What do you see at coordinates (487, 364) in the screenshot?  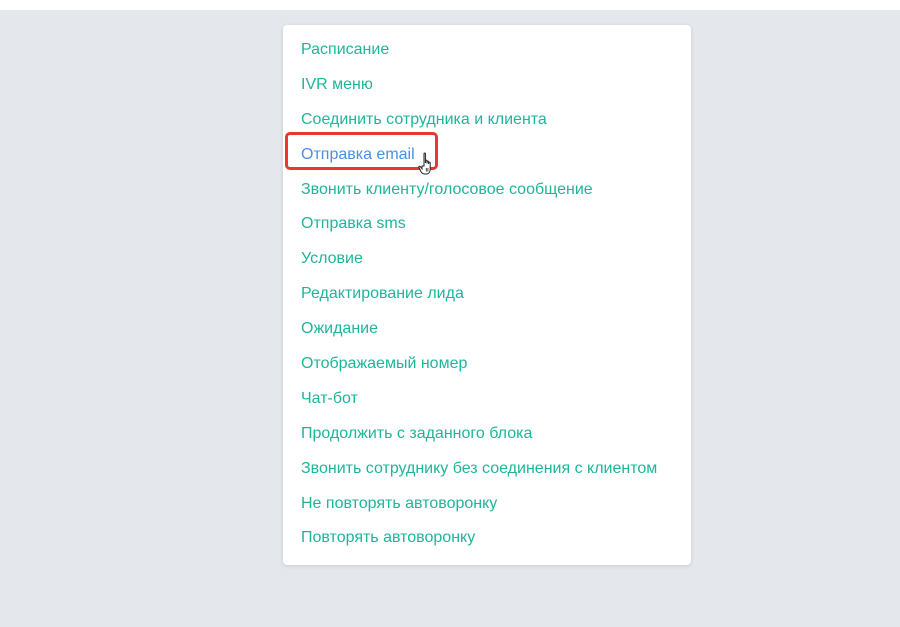 I see `menu-item-displayed-number: Отображаемый номер` at bounding box center [487, 364].